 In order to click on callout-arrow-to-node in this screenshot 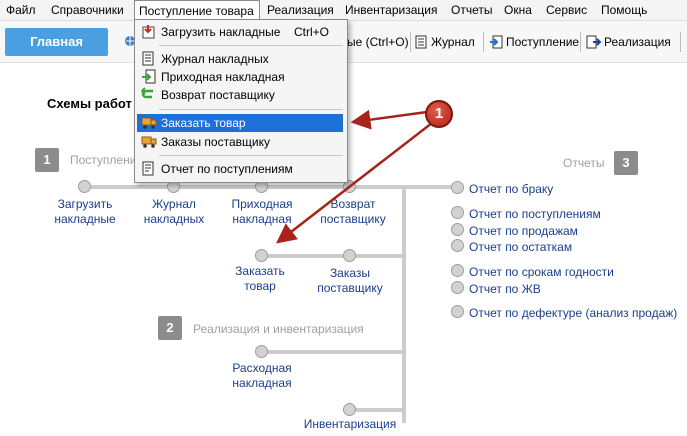, I will do `click(354, 183)`.